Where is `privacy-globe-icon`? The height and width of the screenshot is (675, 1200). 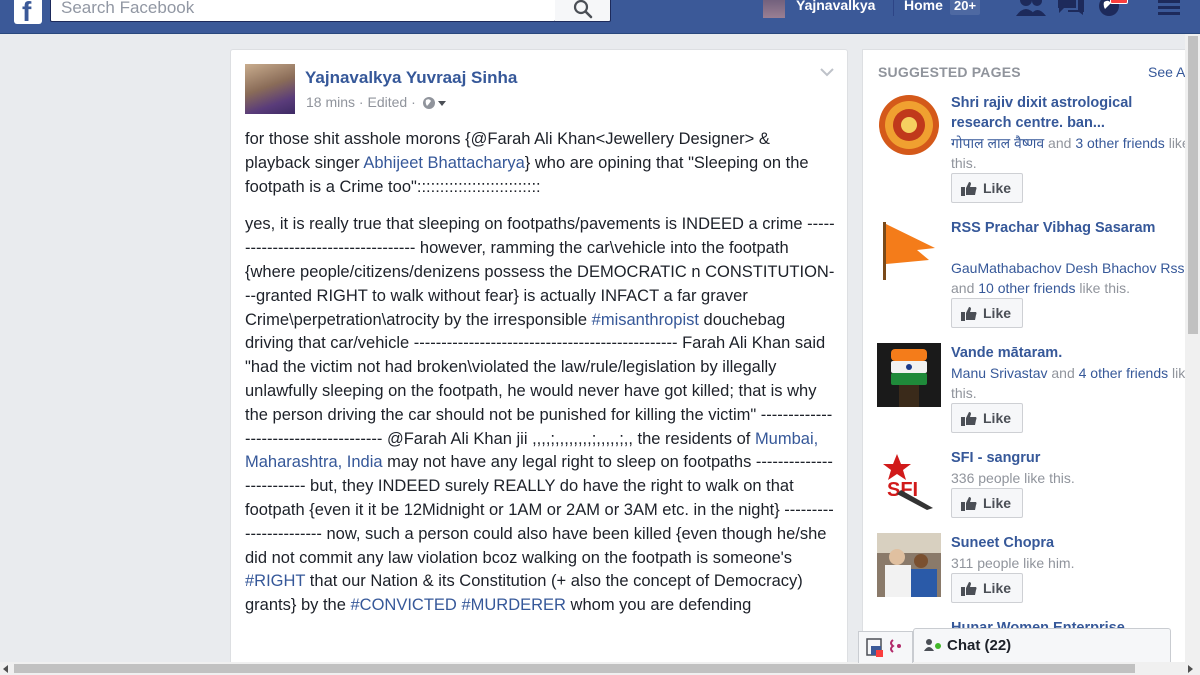
privacy-globe-icon is located at coordinates (435, 103).